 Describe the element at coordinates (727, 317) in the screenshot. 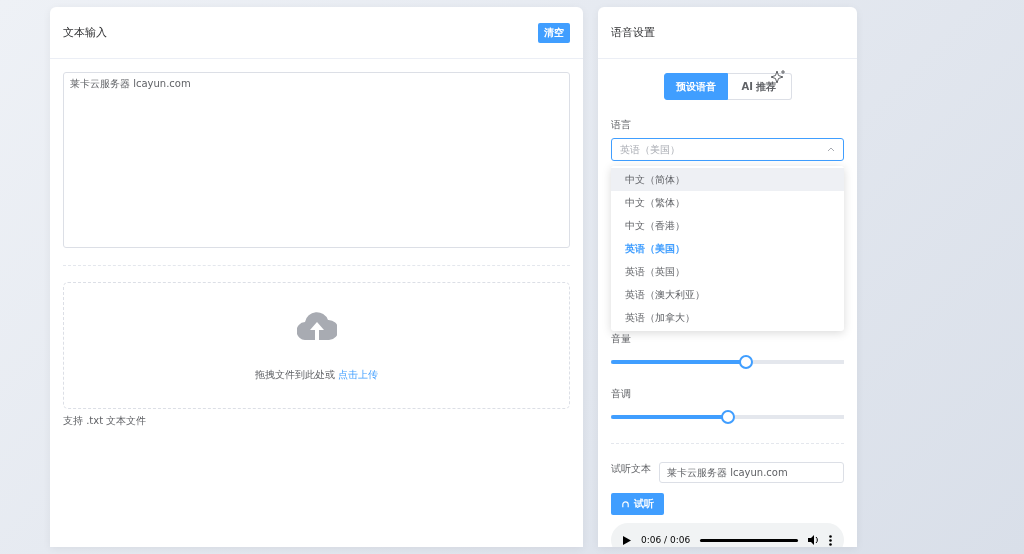

I see `language-option: 英语（加拿大）` at that location.